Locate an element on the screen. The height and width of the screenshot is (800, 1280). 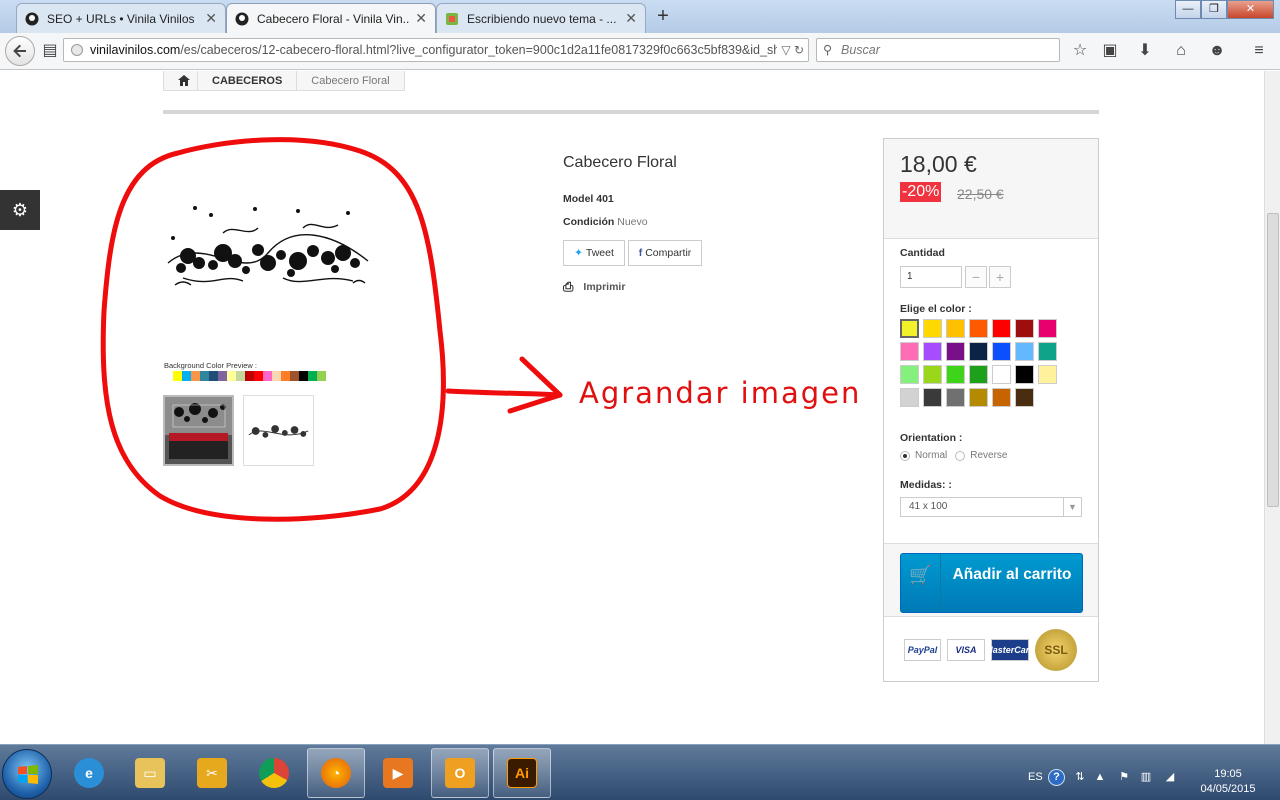
back-button is located at coordinates (20, 51).